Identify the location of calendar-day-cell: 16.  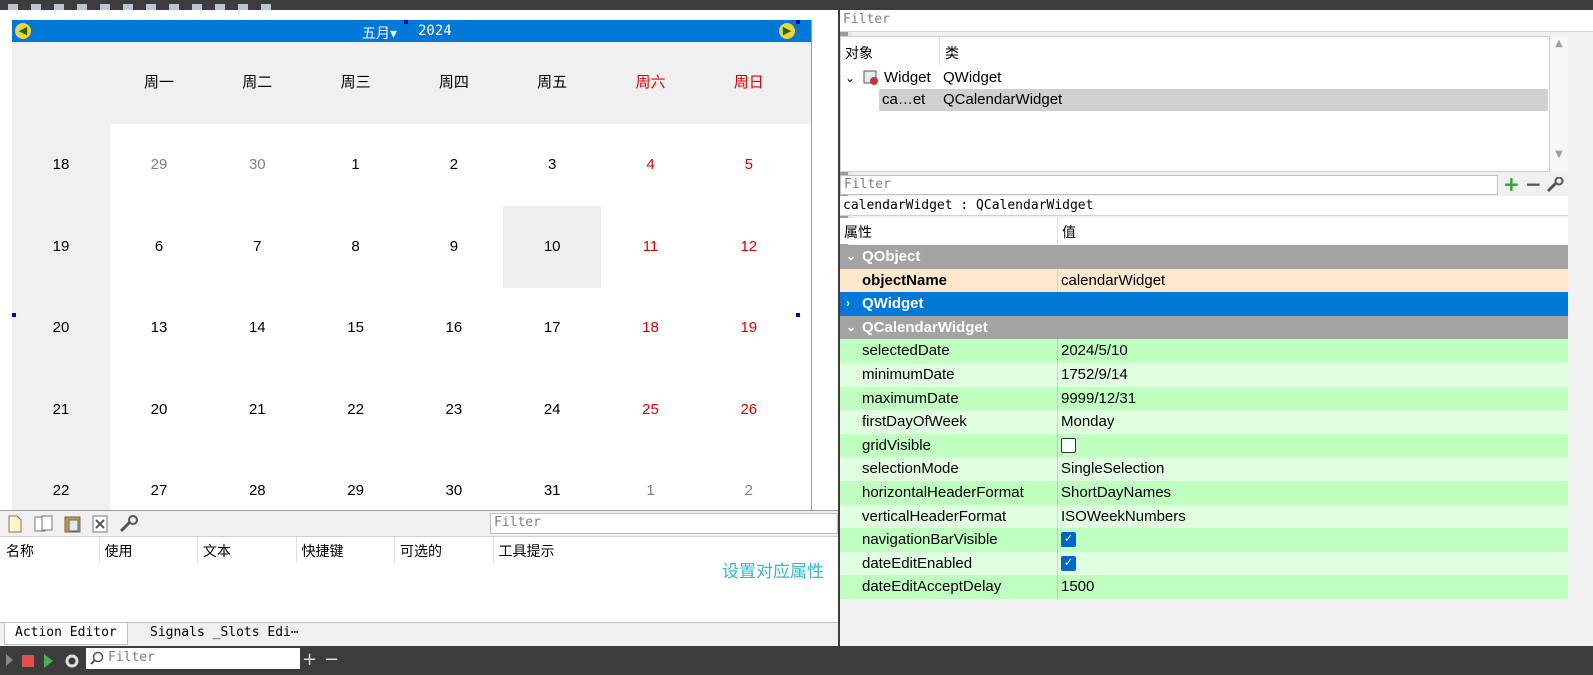
(454, 328).